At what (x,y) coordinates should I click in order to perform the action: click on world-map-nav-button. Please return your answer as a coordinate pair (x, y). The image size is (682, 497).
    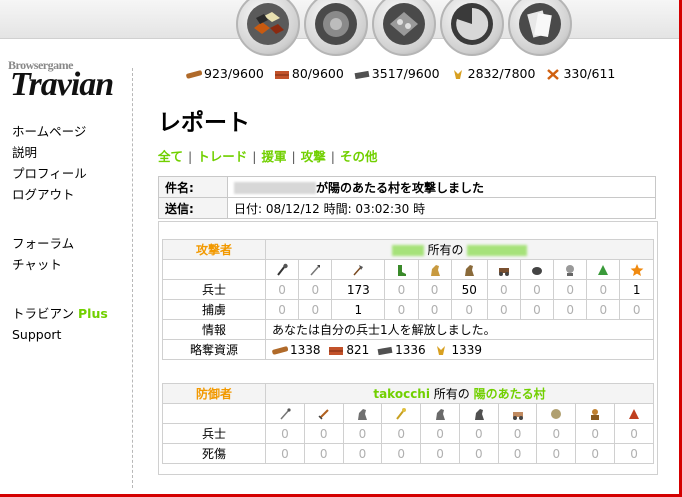
    Looking at the image, I should click on (404, 28).